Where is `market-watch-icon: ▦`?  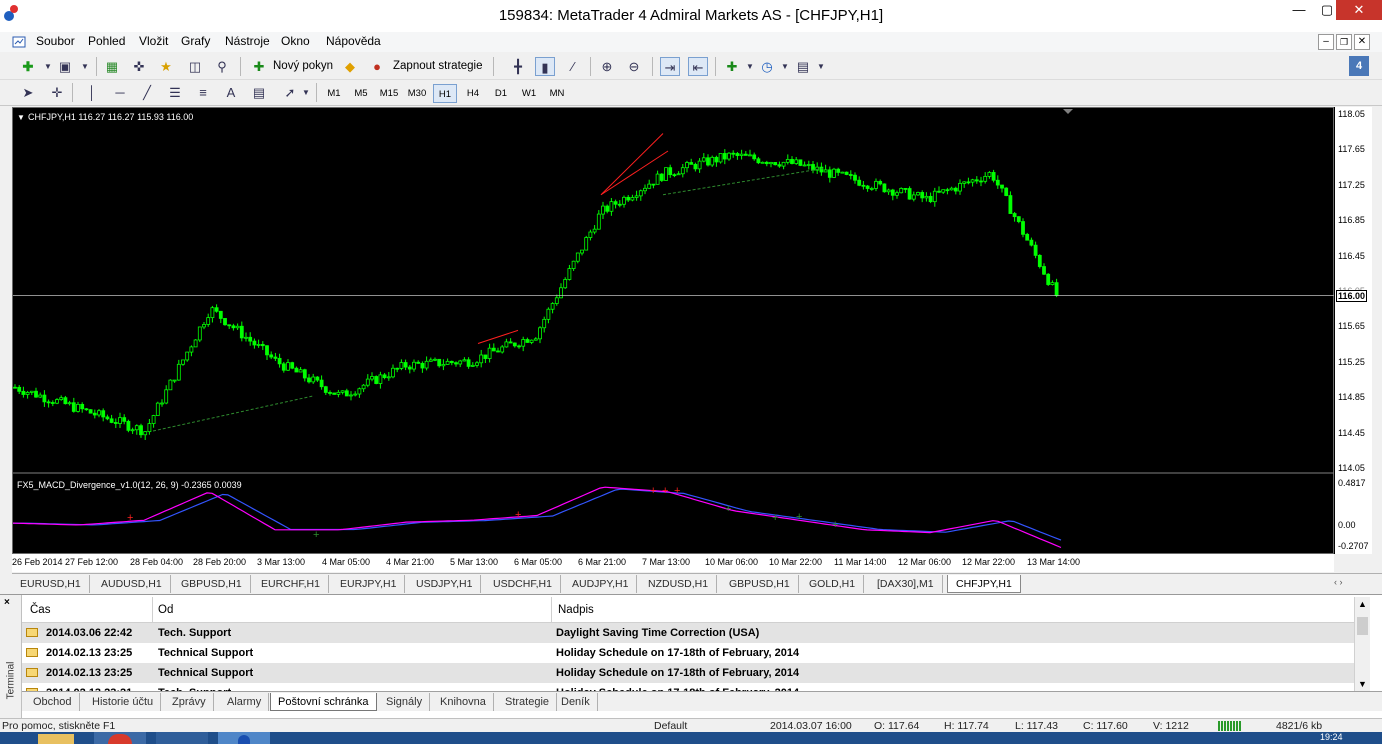
market-watch-icon: ▦ is located at coordinates (112, 66).